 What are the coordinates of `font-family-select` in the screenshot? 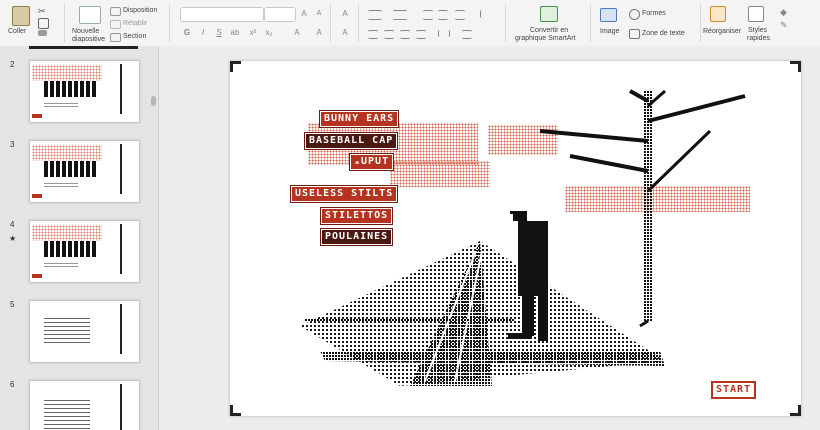 It's located at (222, 14).